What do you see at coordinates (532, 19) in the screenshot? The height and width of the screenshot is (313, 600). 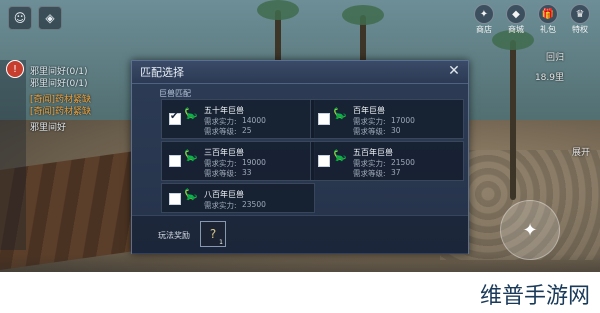 I see `top-right-hud: ✦ 商店 ◆ 商城 🎁 礼包 ♛ 特权` at bounding box center [532, 19].